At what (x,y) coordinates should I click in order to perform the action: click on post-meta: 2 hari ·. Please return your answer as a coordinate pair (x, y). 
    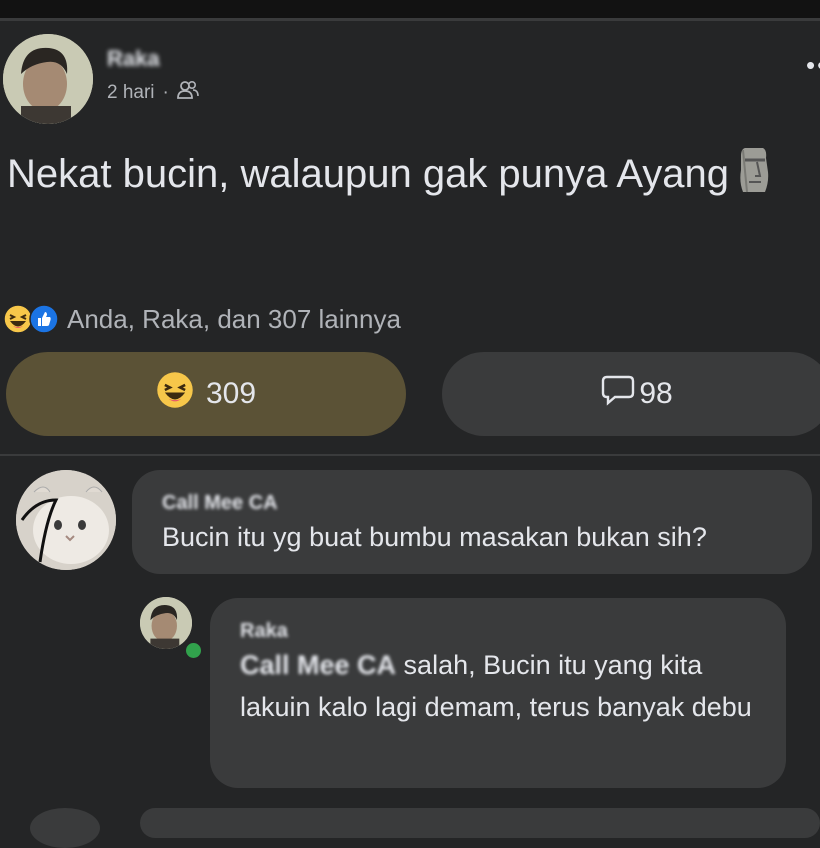
    Looking at the image, I should click on (153, 93).